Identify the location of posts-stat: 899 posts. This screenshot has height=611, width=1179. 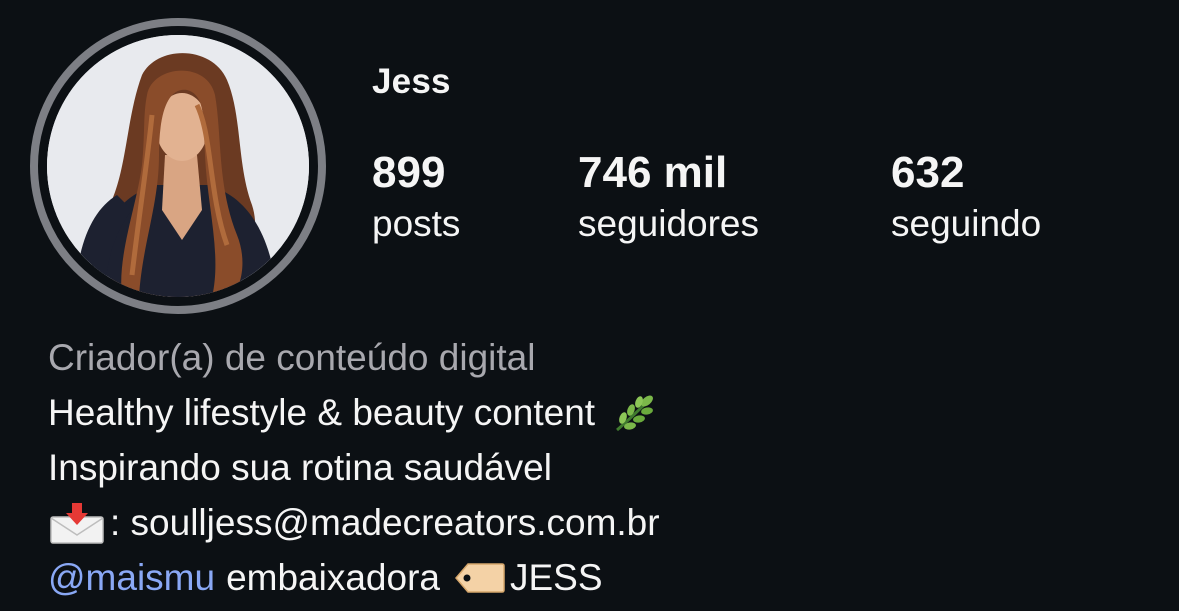
(416, 197).